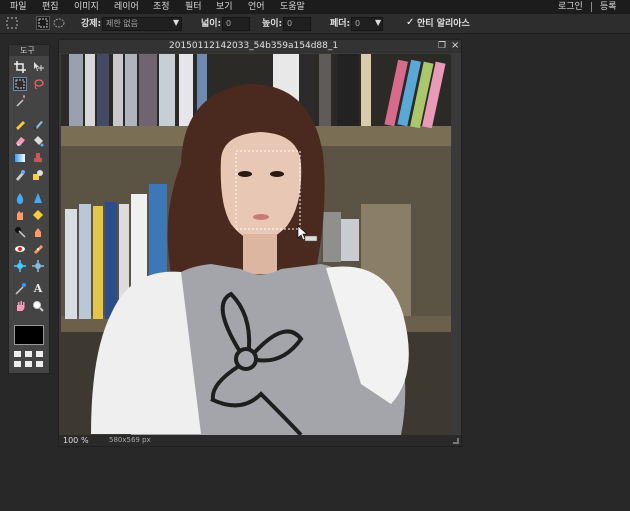  Describe the element at coordinates (260, 440) in the screenshot. I see `document-statusbar: 100 % 580x569 px` at that location.